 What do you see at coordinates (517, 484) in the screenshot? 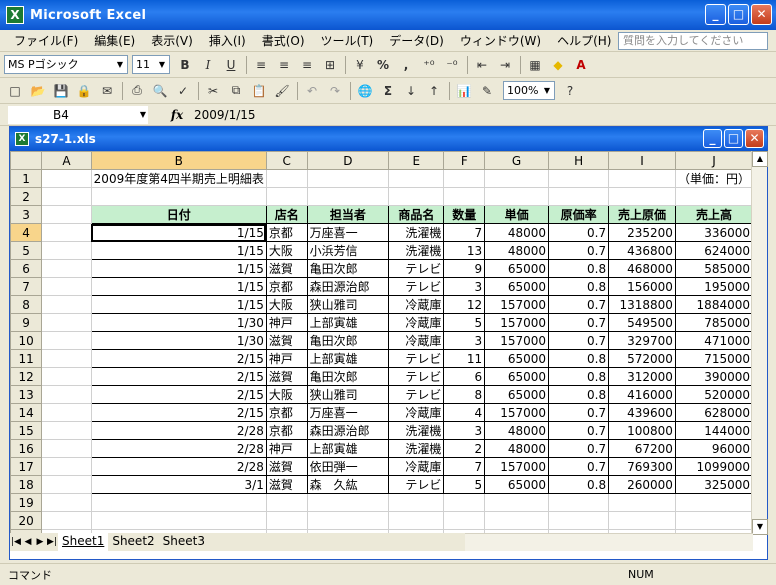
I see `cell: 65000` at bounding box center [517, 484].